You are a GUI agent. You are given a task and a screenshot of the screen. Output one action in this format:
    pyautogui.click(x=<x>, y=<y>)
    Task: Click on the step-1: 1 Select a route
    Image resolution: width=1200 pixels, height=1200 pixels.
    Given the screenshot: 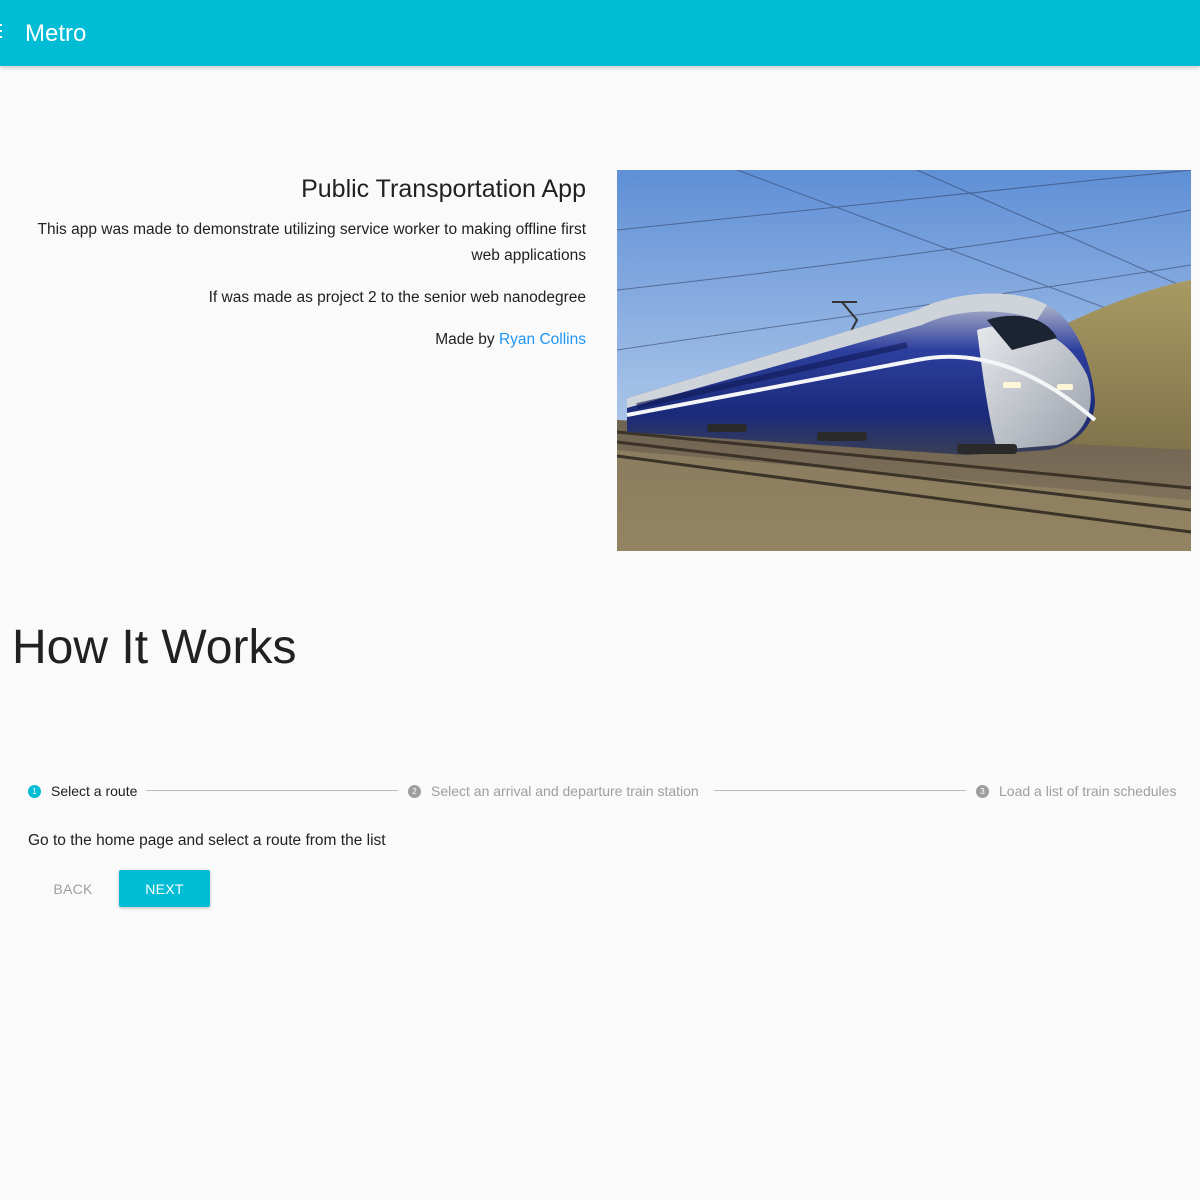 What is the action you would take?
    pyautogui.click(x=82, y=791)
    